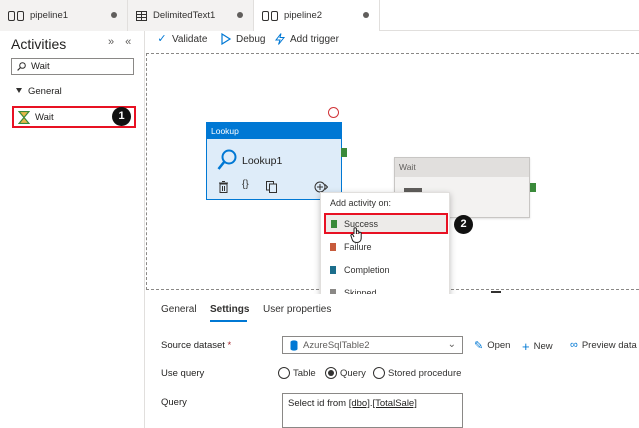 This screenshot has height=428, width=639. Describe the element at coordinates (462, 167) in the screenshot. I see `wait-node-header: Wait` at that location.